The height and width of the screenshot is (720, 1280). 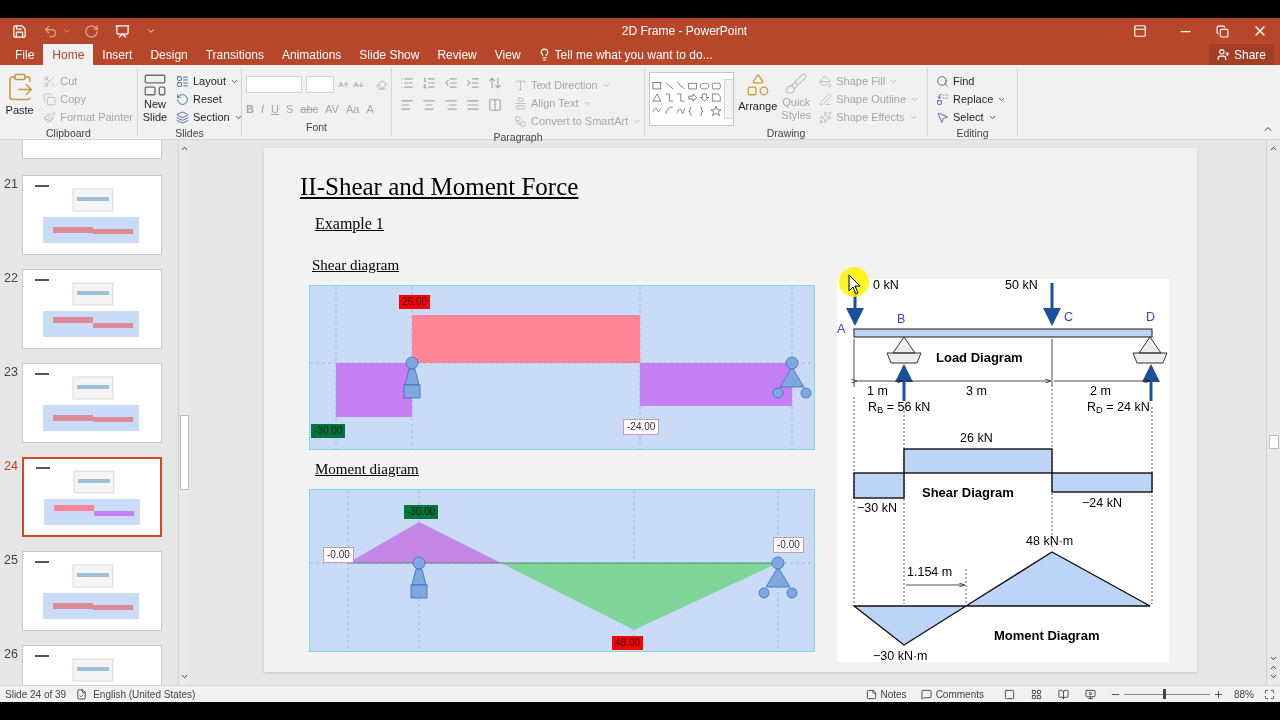 I want to click on span-label: 1 m, so click(x=877, y=391).